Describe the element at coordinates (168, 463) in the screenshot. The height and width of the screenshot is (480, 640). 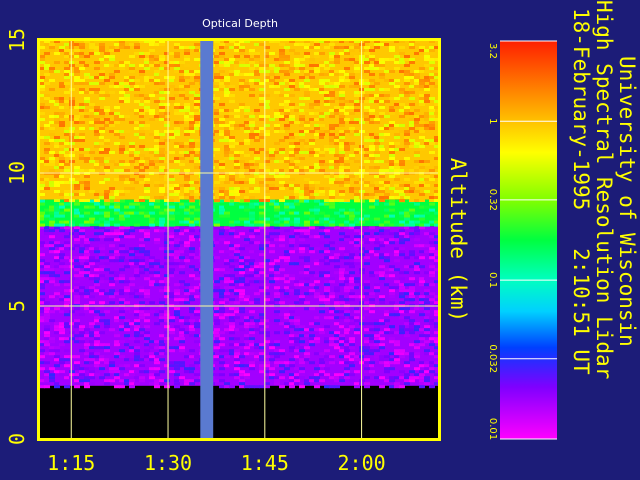
I see `x-tick-label: 1:30` at that location.